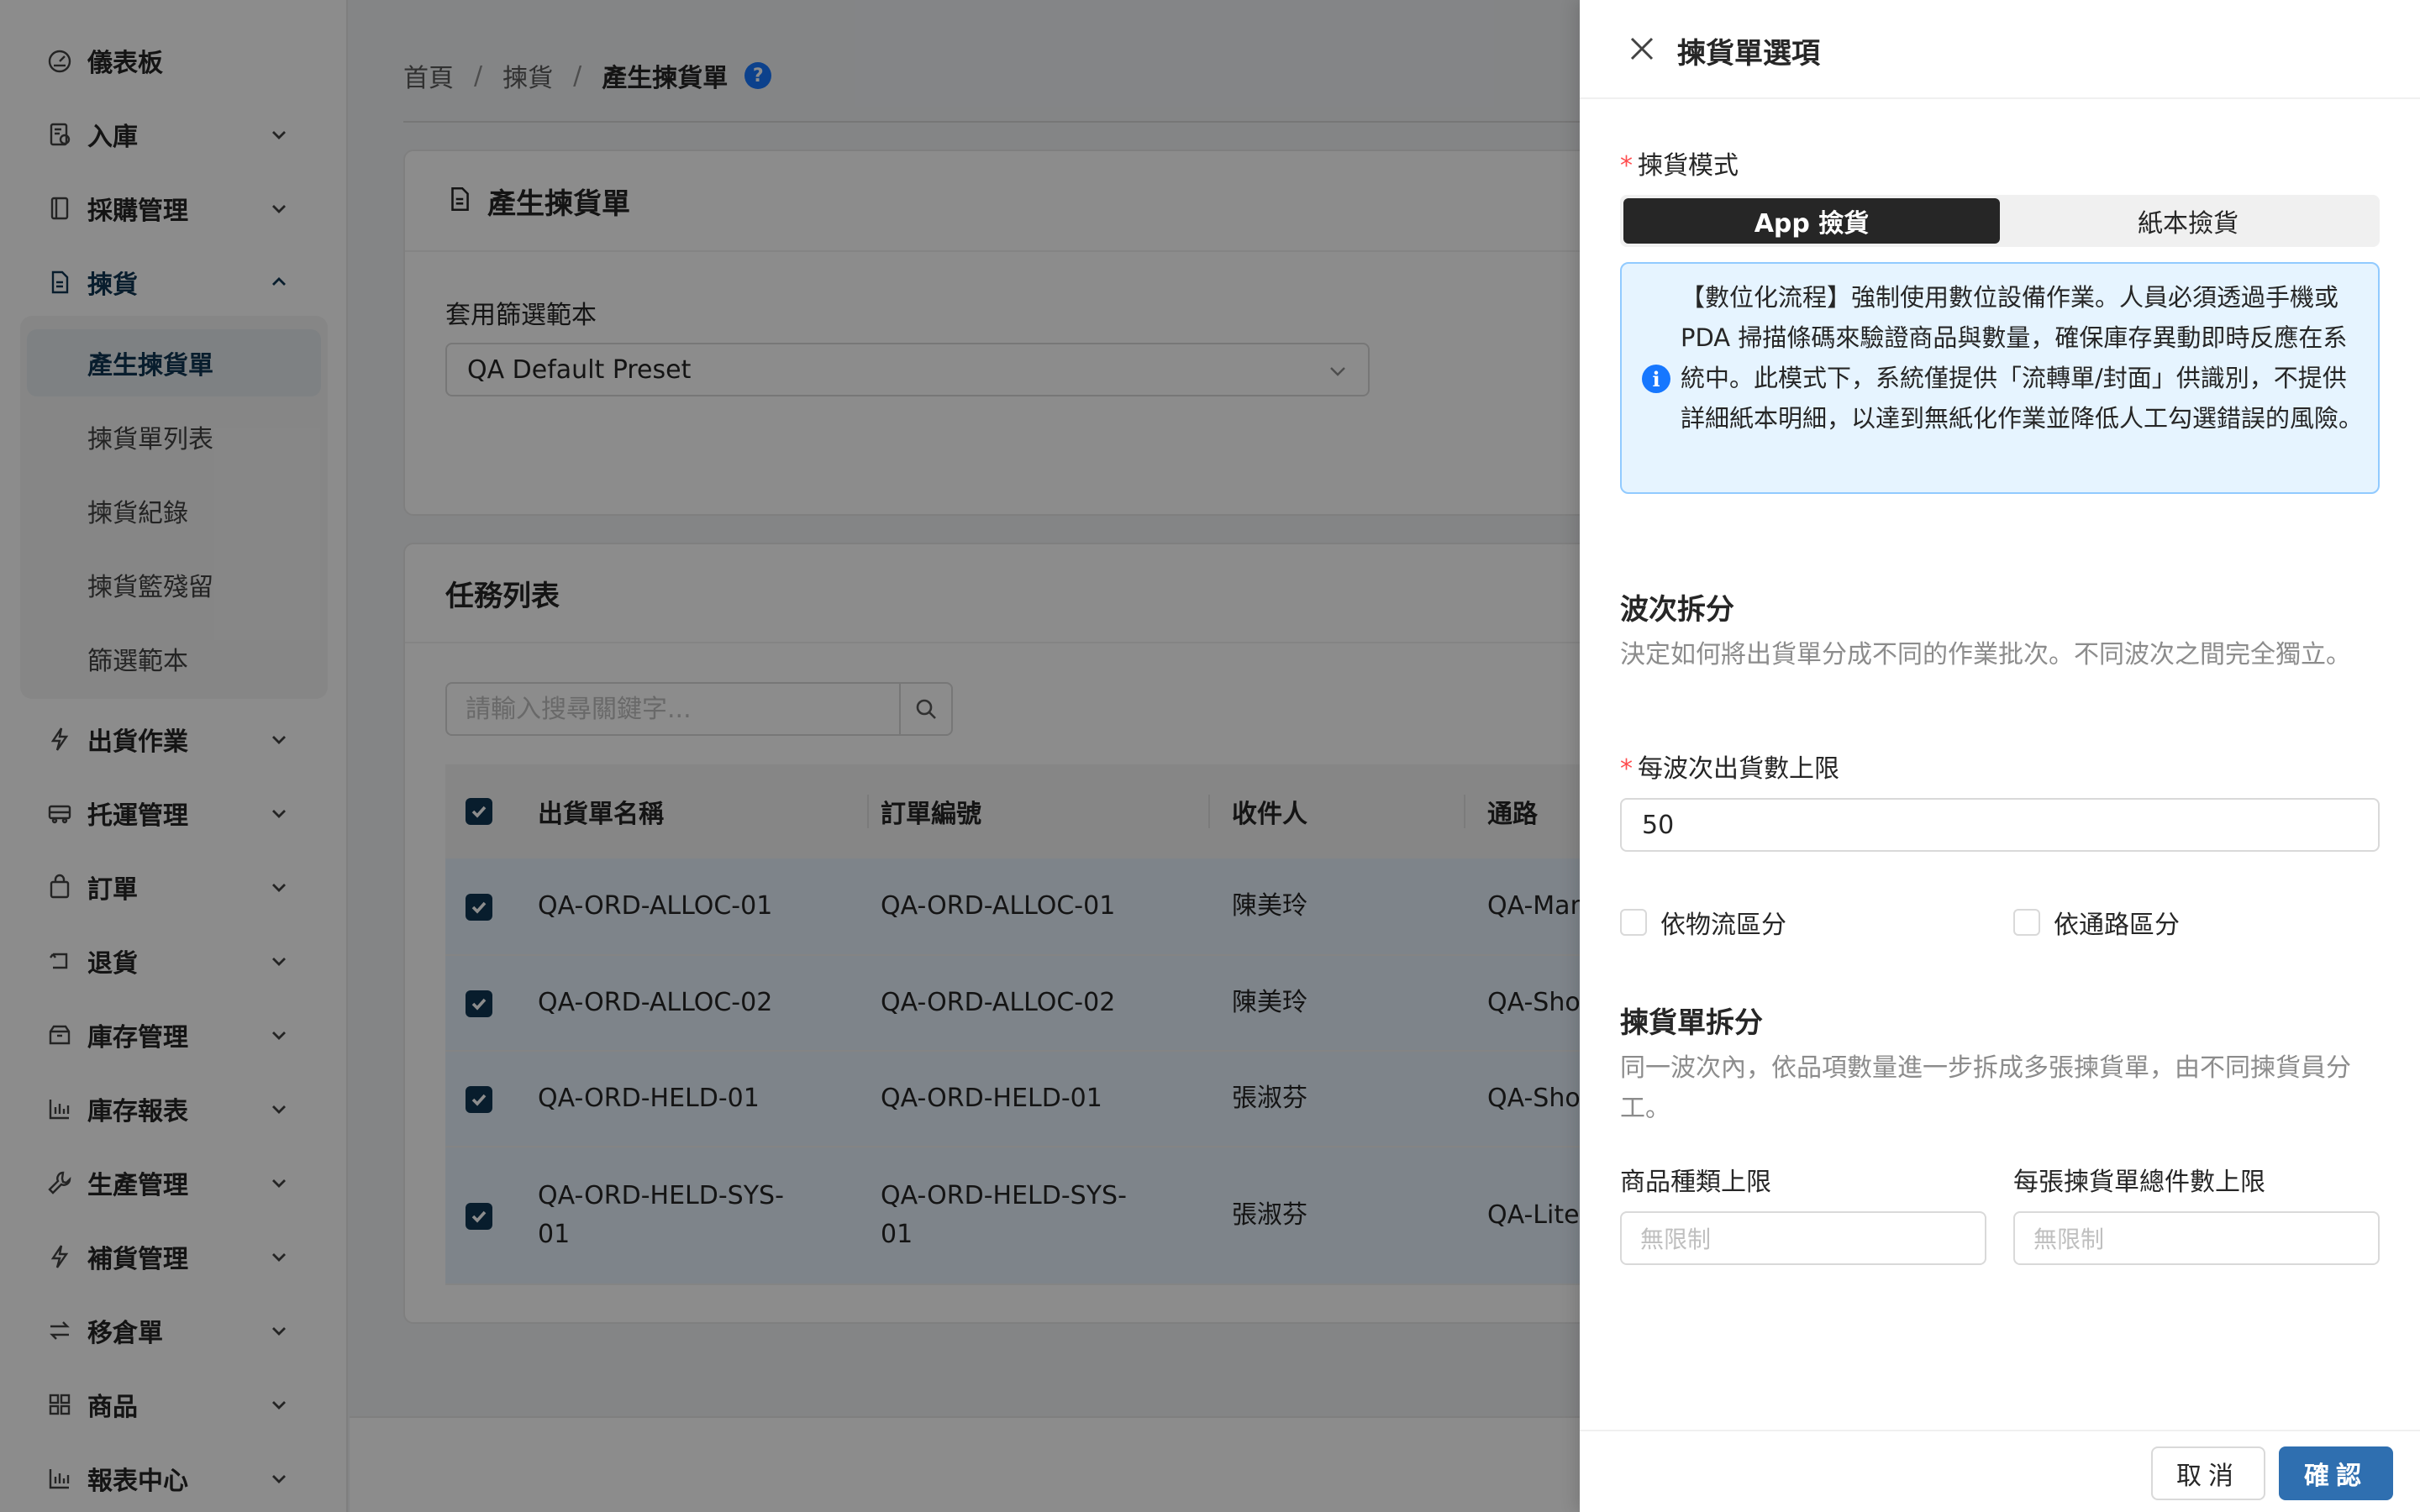 The image size is (2420, 1512). I want to click on confirm-button: 確認, so click(2336, 1473).